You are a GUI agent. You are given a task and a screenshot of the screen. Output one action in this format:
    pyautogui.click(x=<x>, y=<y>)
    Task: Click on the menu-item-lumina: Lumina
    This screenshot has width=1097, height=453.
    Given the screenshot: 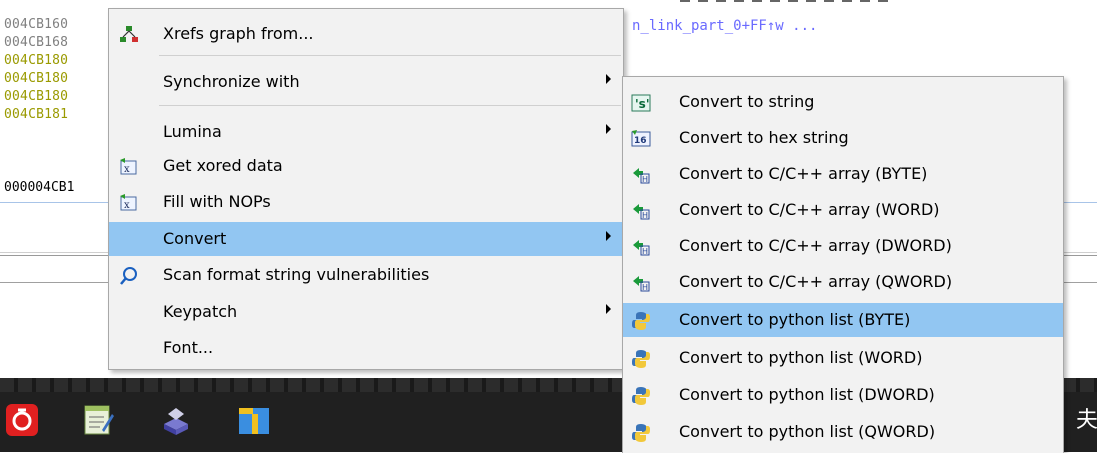 What is the action you would take?
    pyautogui.click(x=366, y=132)
    